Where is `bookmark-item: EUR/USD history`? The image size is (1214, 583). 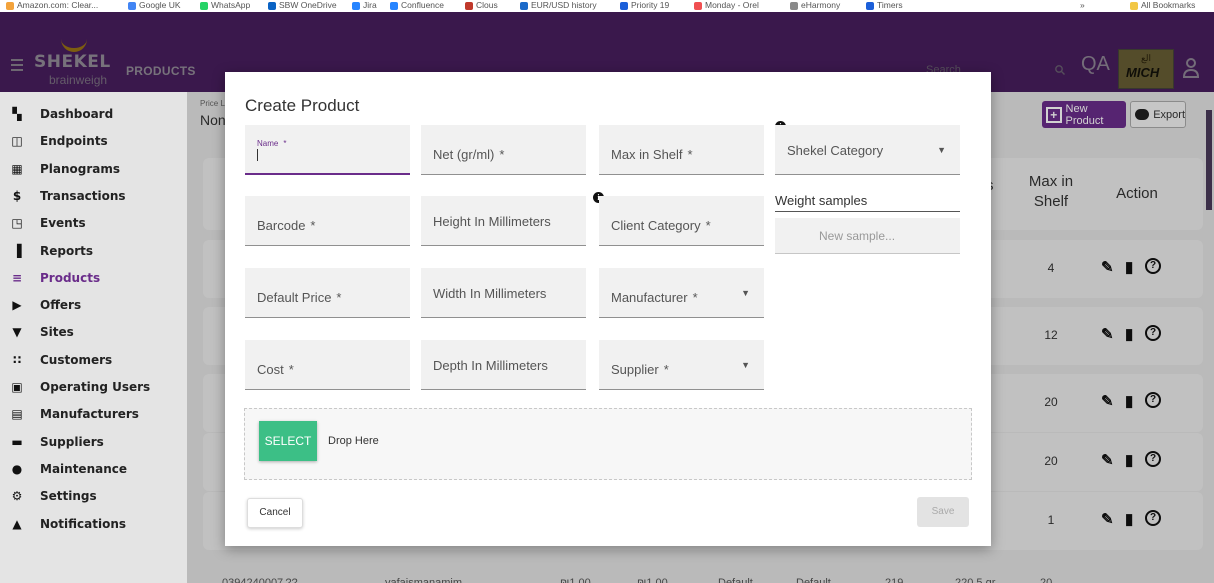 bookmark-item: EUR/USD history is located at coordinates (558, 5).